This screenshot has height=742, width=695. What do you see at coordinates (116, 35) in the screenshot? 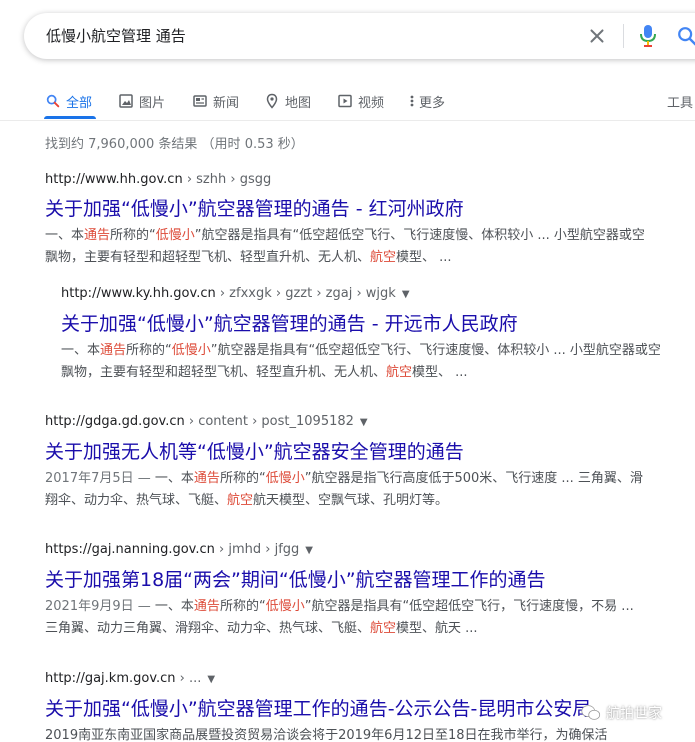
I see `search-input: 低慢小航空管理 通告` at bounding box center [116, 35].